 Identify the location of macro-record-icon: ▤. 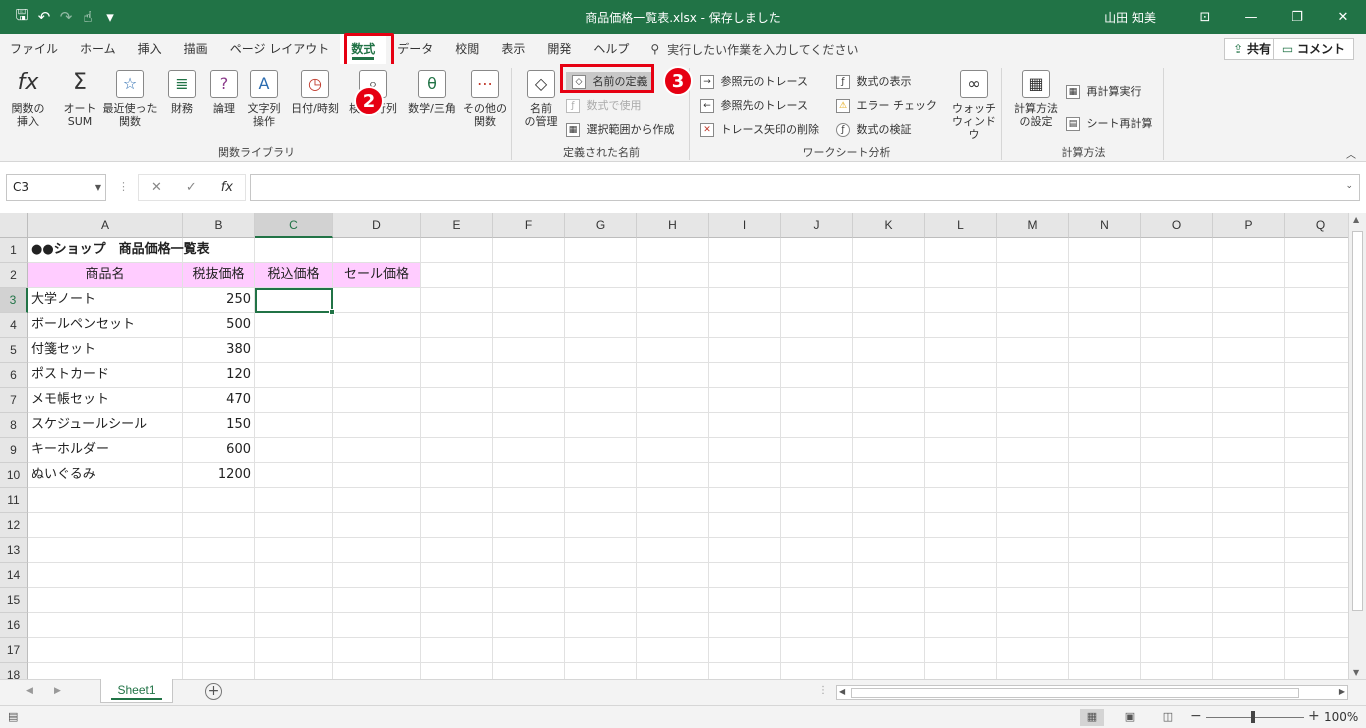
(13, 716).